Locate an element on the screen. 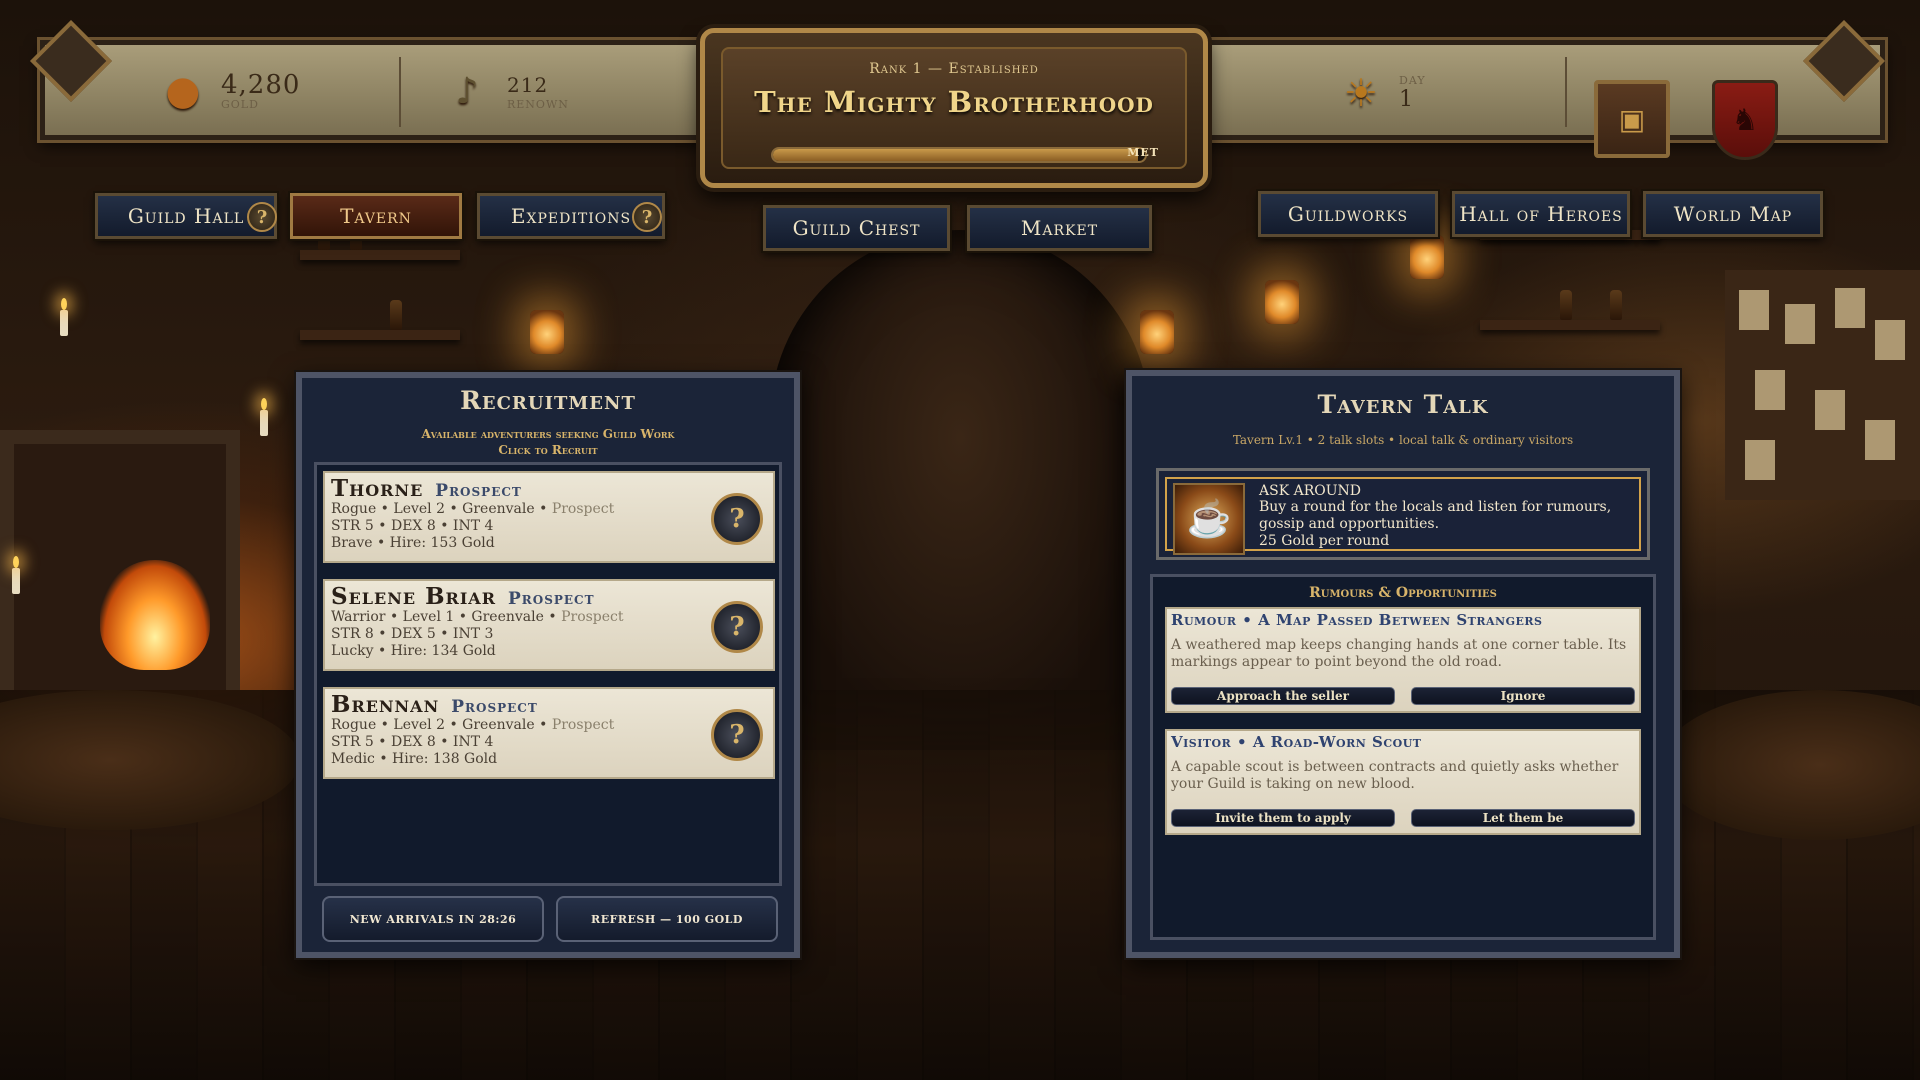  renown-counter: ♪ 212 RENOWN is located at coordinates (504, 91).